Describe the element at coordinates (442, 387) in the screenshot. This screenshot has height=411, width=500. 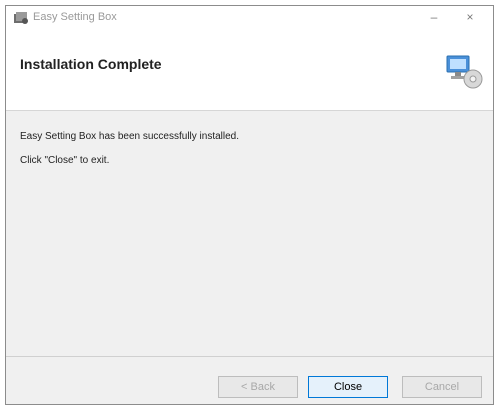
I see `cancel-button: Cancel` at that location.